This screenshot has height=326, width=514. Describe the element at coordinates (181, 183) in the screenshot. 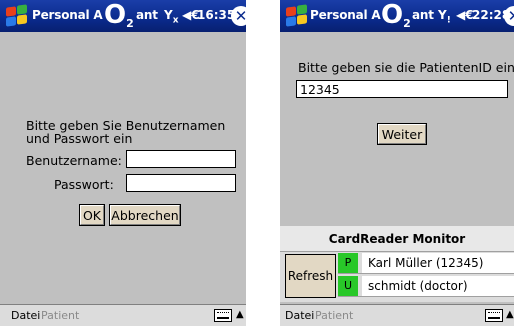

I see `password-input` at that location.